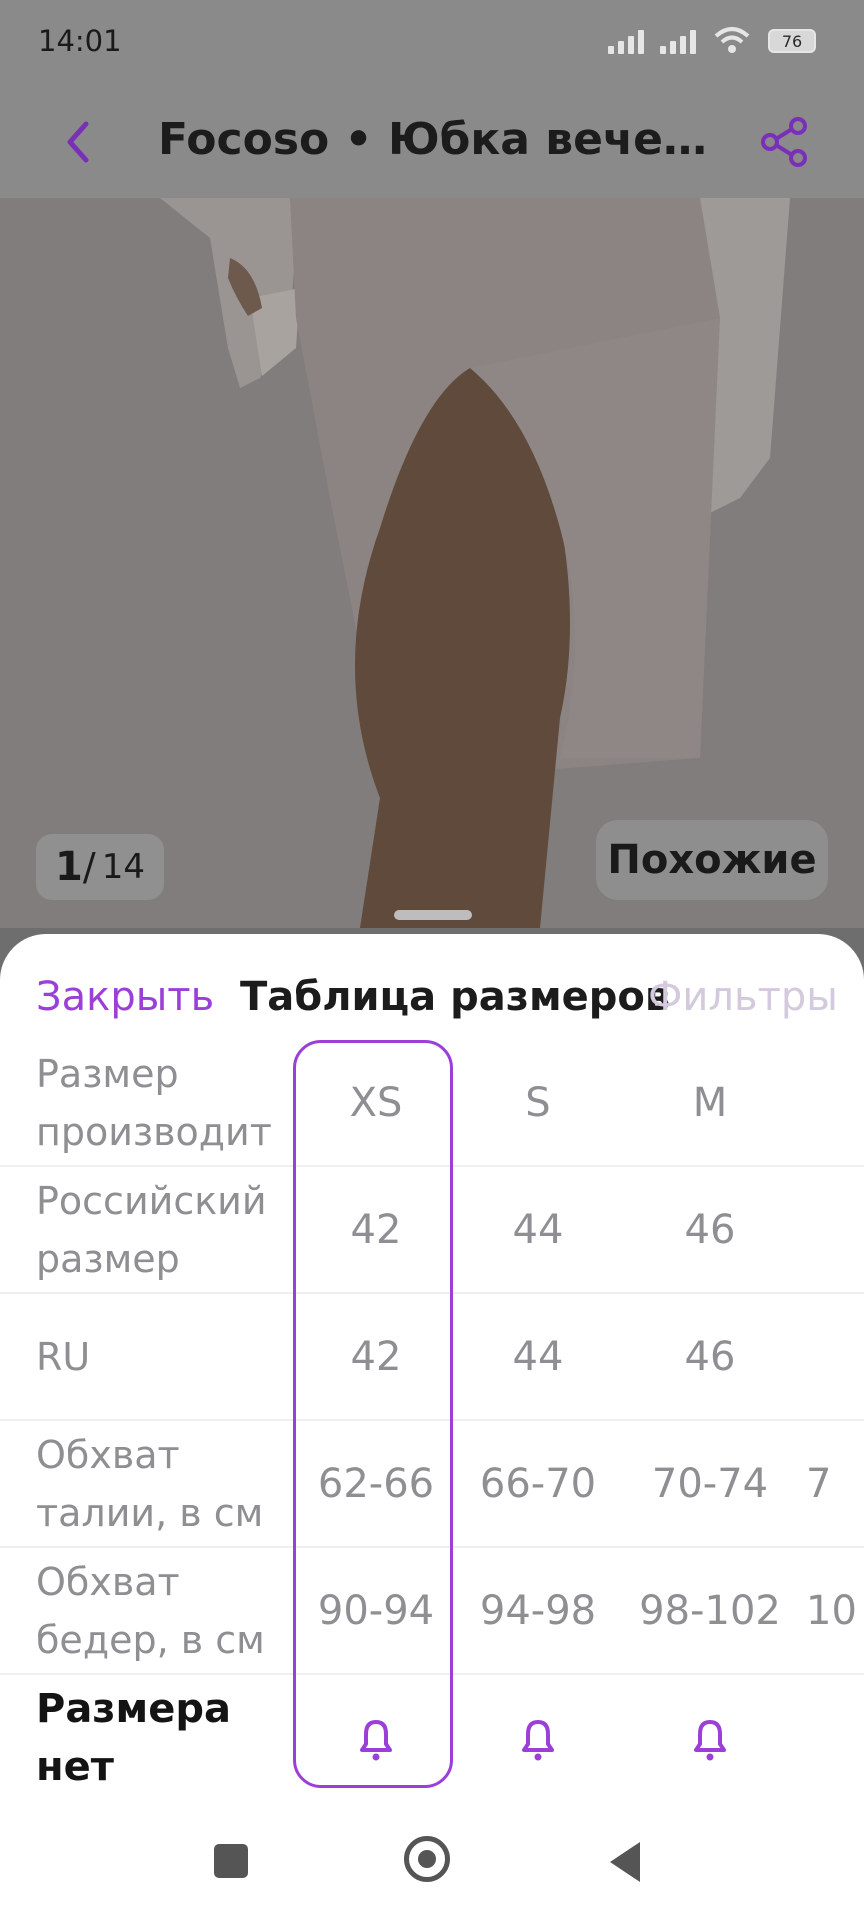  I want to click on row-label: RU, so click(63, 1356).